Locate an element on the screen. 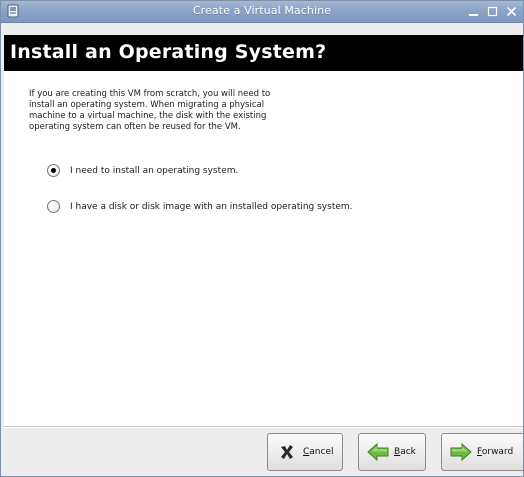  maximize-button is located at coordinates (492, 11).